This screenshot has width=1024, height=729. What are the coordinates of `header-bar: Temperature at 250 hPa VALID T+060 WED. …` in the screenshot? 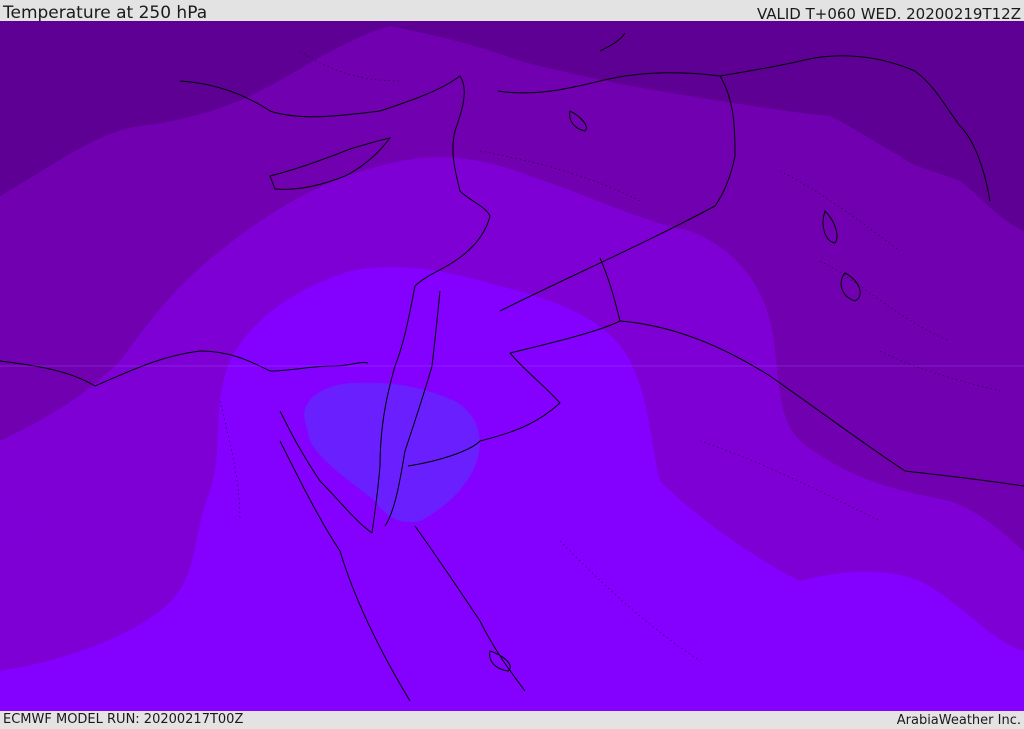 It's located at (512, 11).